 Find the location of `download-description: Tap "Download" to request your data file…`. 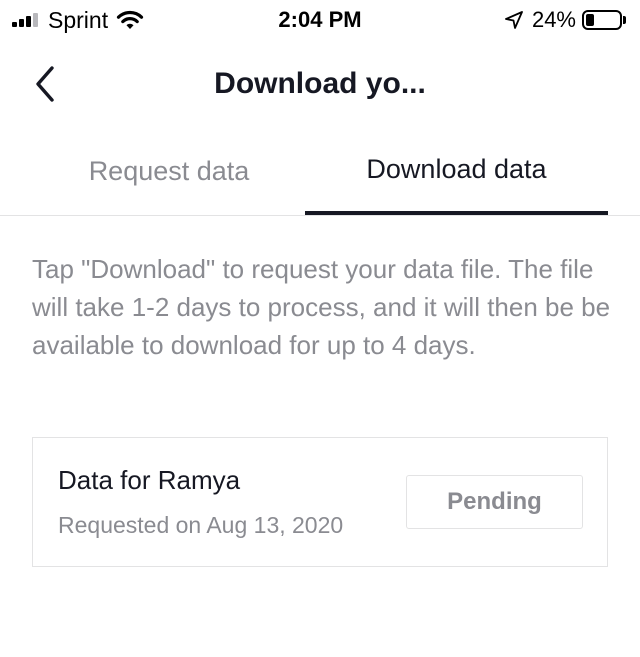

download-description: Tap "Download" to request your data file… is located at coordinates (321, 307).